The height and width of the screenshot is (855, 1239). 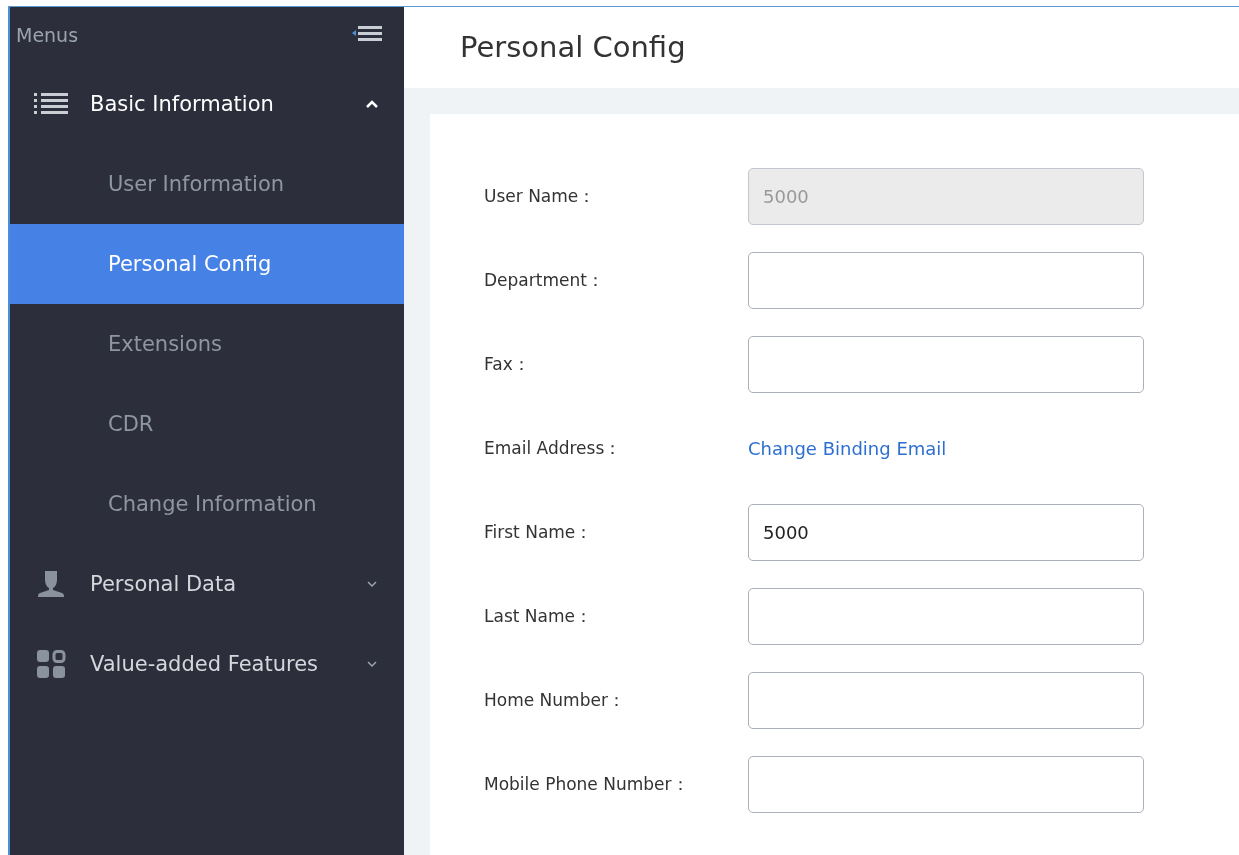 What do you see at coordinates (207, 104) in the screenshot?
I see `menu-group: Basic Information` at bounding box center [207, 104].